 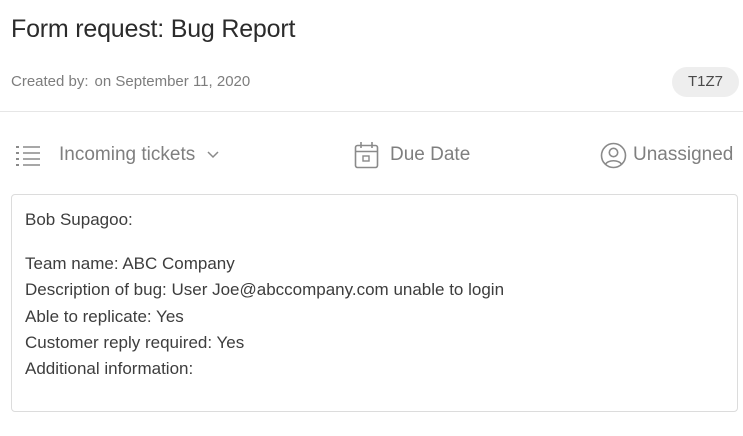 I want to click on chevron-down-icon, so click(x=213, y=155).